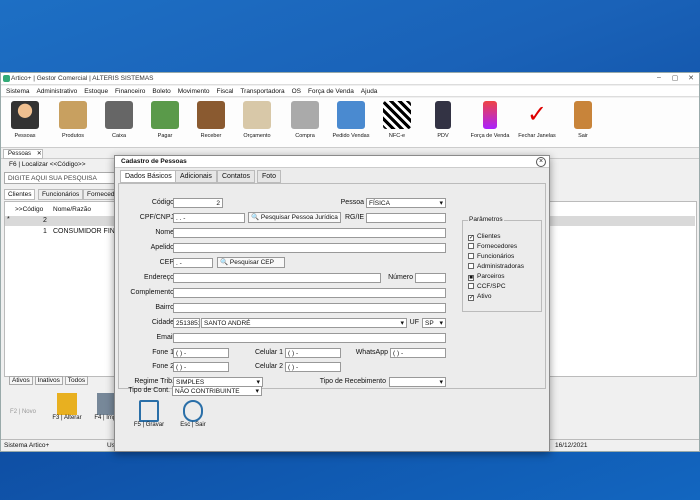  I want to click on tab-contatos: Contatos, so click(236, 176).